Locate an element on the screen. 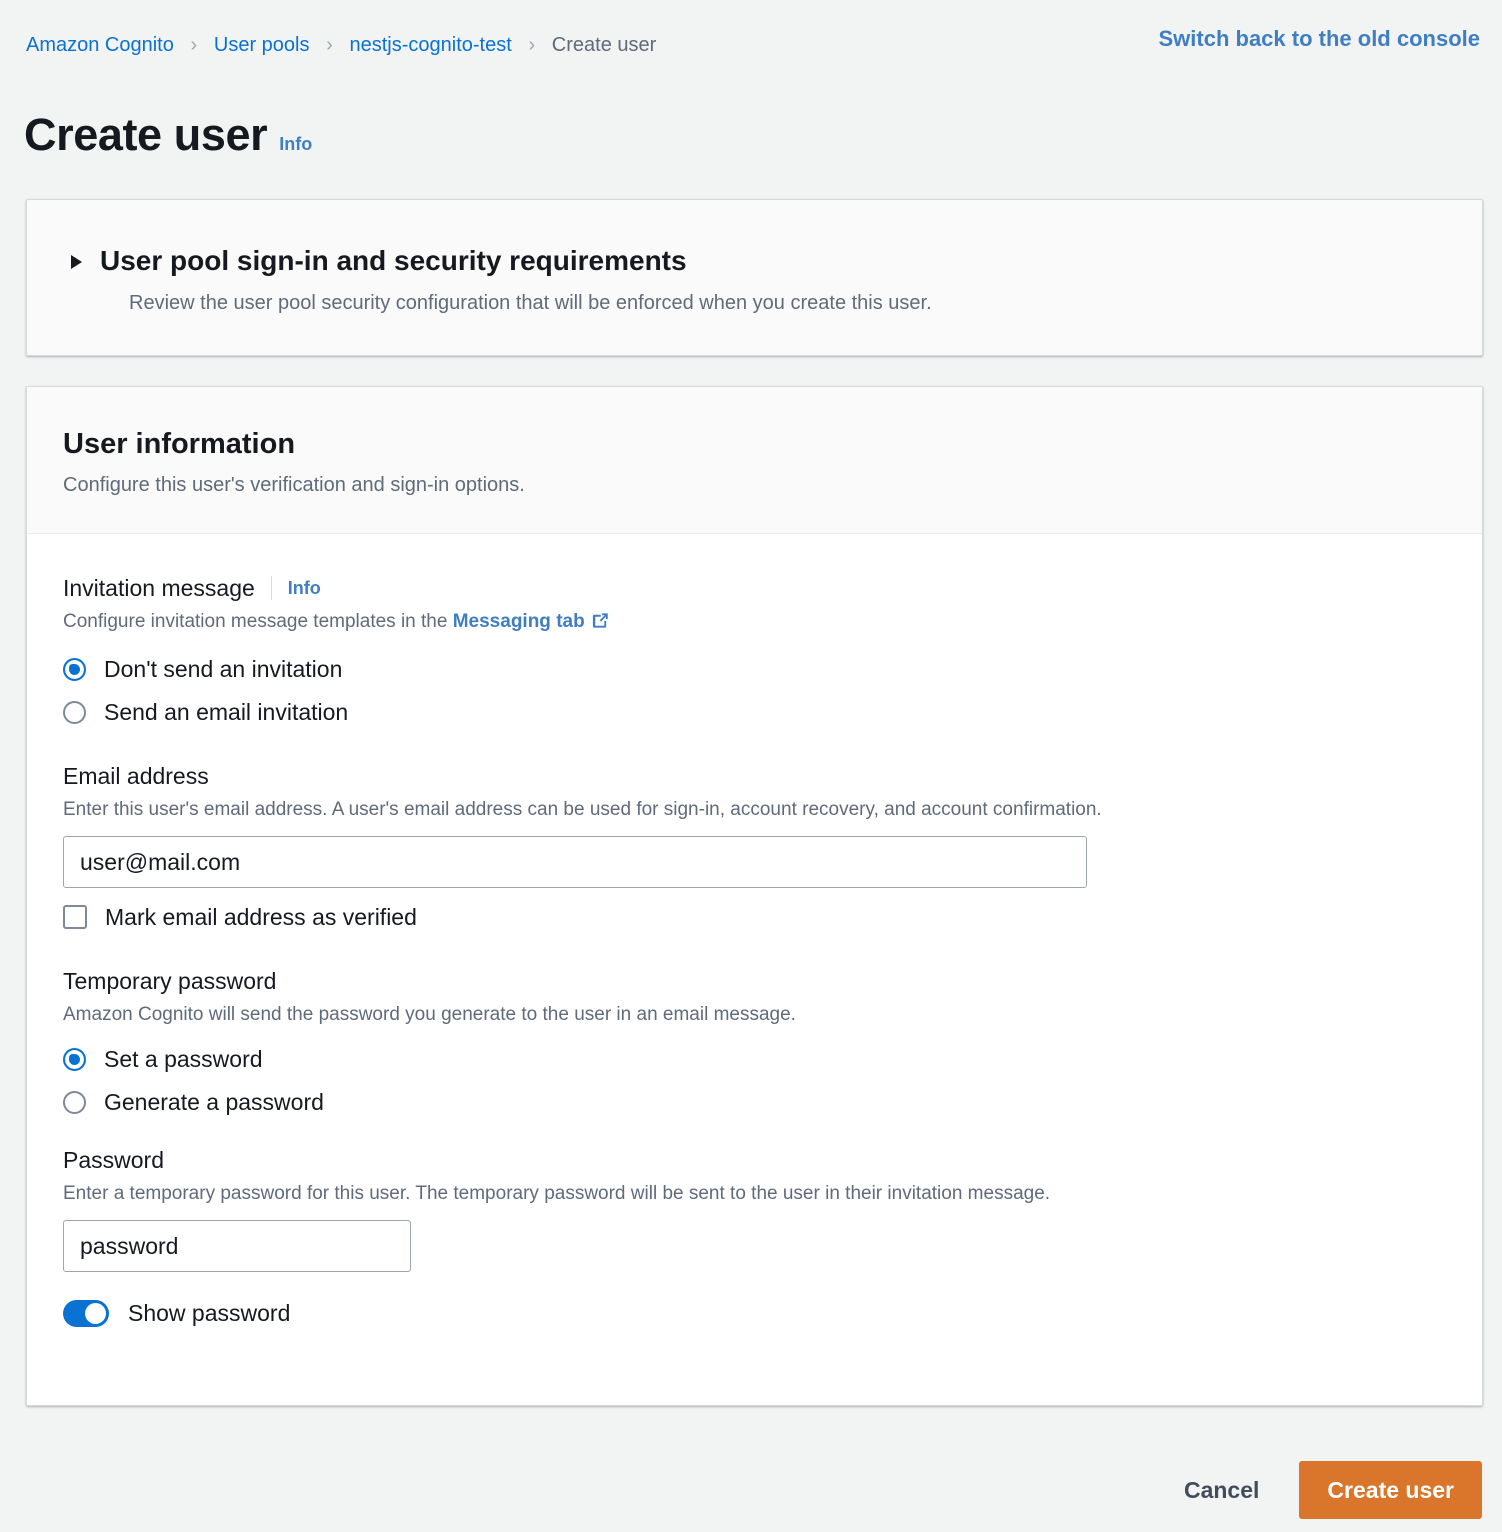 The image size is (1502, 1532). radio-generate-a-password: Generate a password is located at coordinates (754, 1102).